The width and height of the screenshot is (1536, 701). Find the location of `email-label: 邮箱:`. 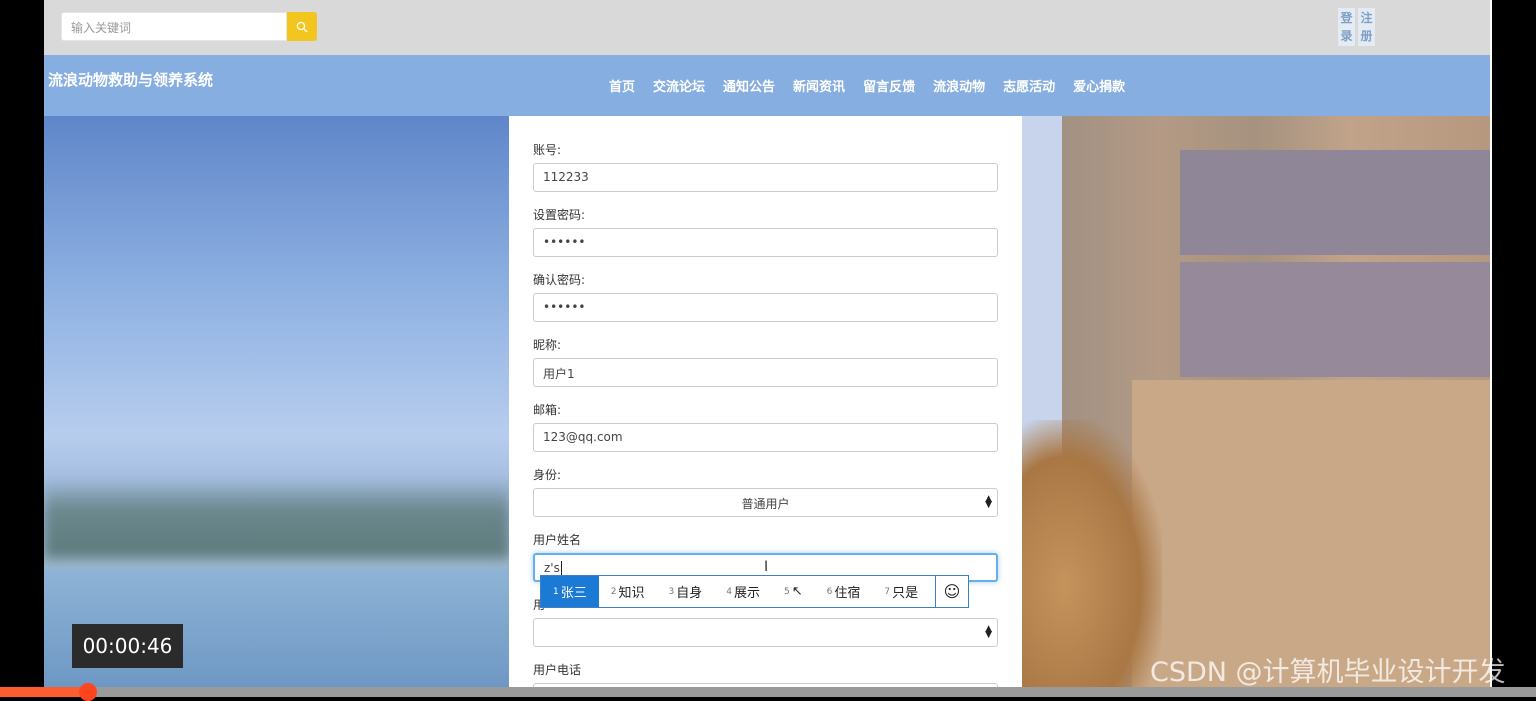

email-label: 邮箱: is located at coordinates (547, 410).